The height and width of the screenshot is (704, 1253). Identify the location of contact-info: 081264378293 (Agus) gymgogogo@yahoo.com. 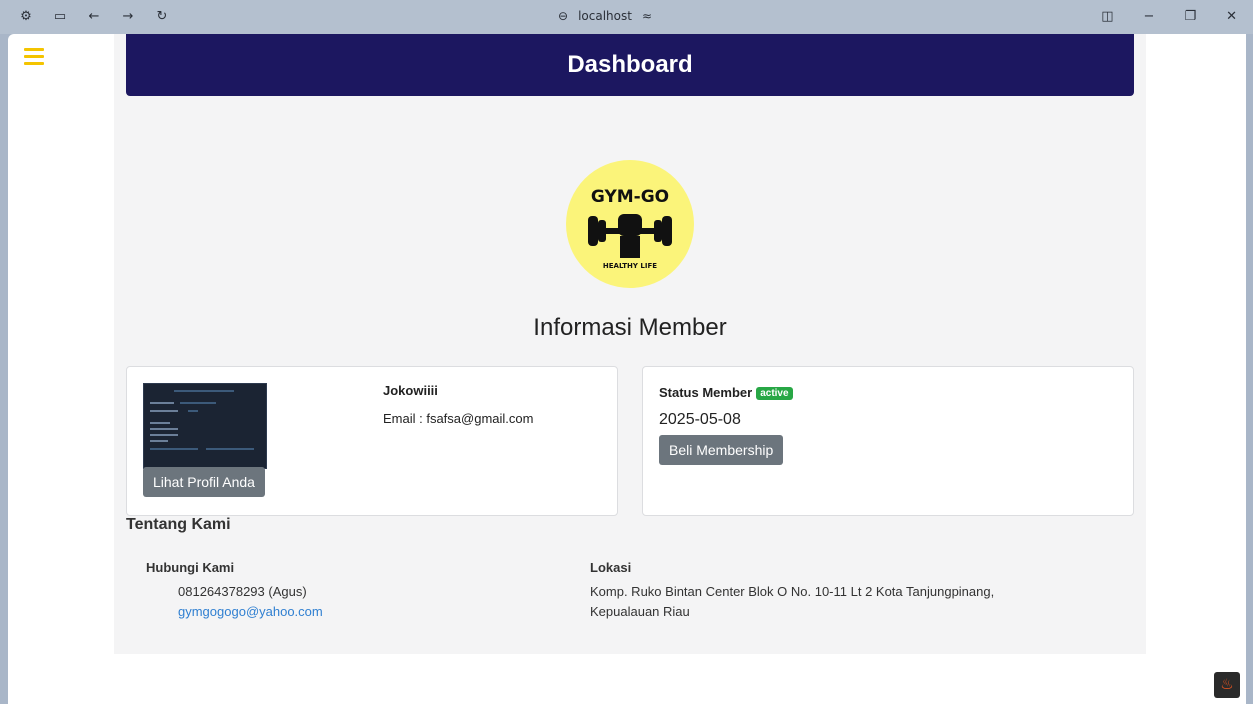
(250, 602).